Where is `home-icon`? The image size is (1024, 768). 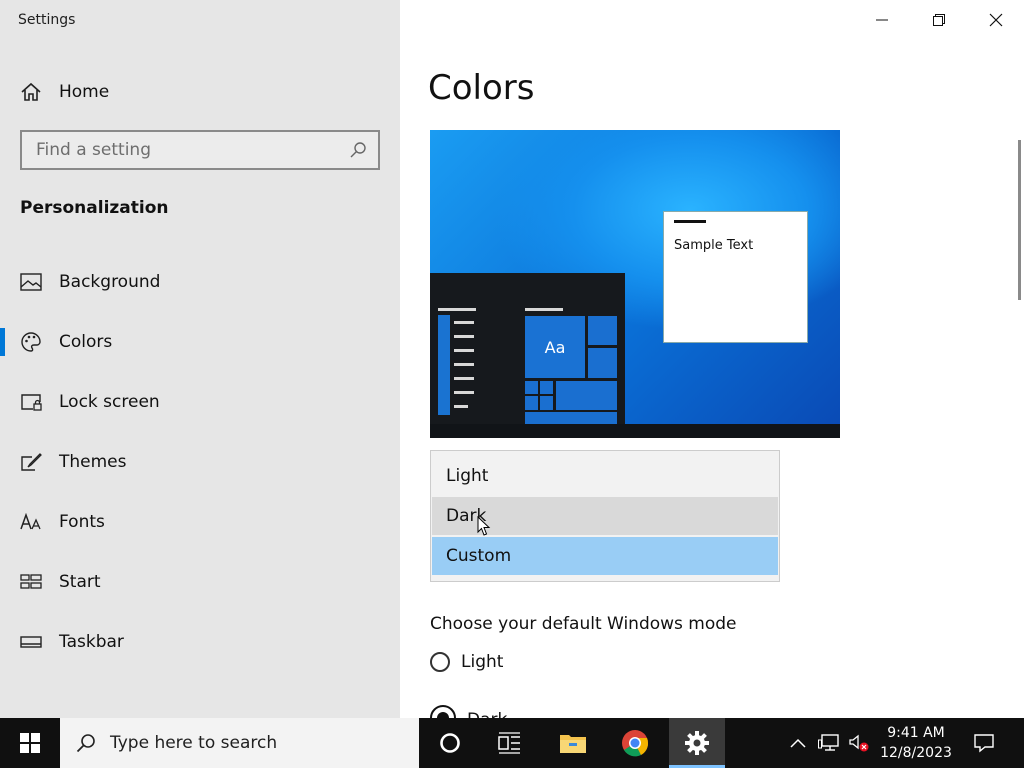 home-icon is located at coordinates (32, 92).